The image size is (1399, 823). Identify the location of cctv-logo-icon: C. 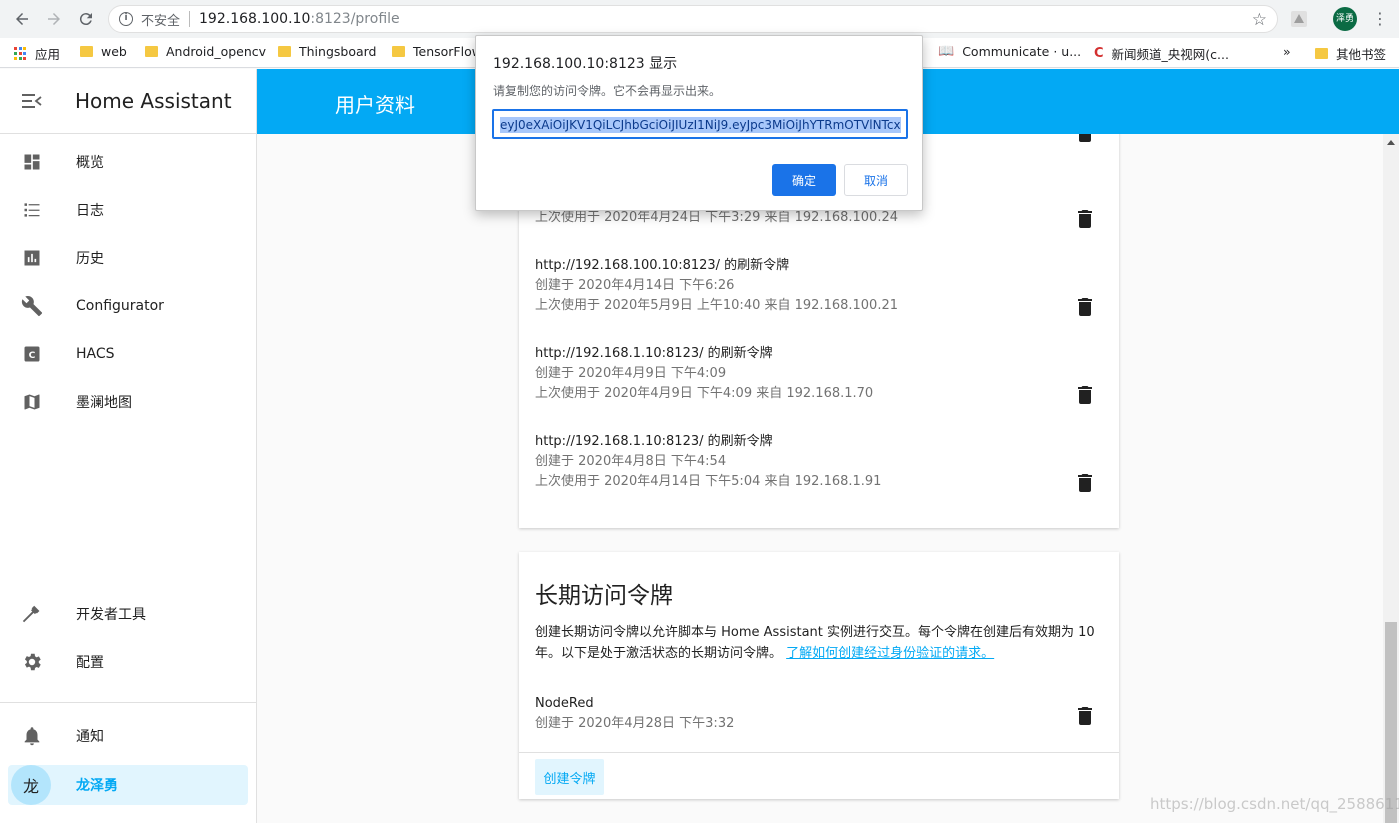
(1099, 53).